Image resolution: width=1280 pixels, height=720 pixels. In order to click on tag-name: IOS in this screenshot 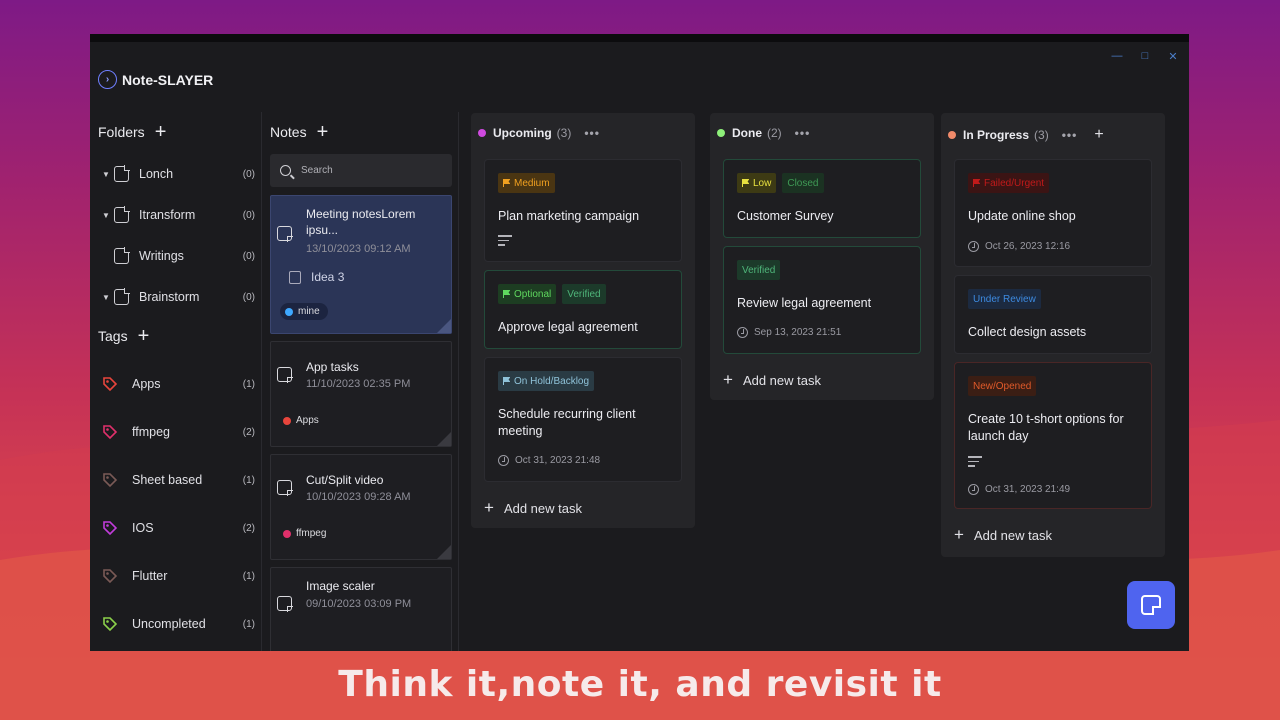, I will do `click(143, 528)`.